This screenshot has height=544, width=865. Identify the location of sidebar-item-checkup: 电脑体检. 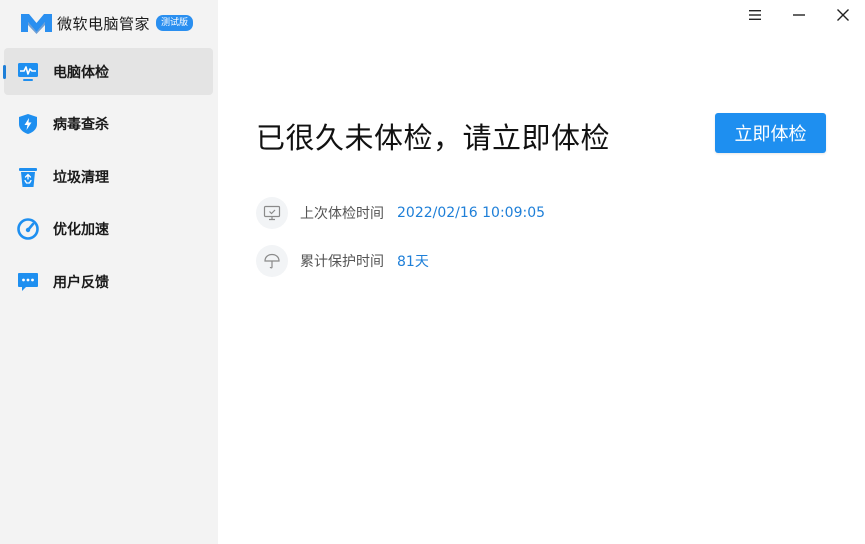
(108, 71).